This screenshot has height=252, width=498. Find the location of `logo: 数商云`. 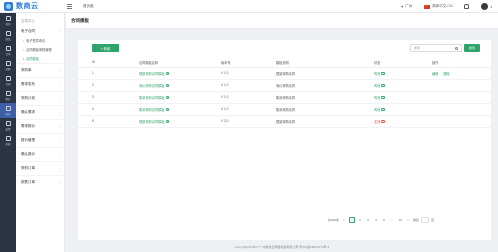

logo: 数商云 is located at coordinates (32, 6).